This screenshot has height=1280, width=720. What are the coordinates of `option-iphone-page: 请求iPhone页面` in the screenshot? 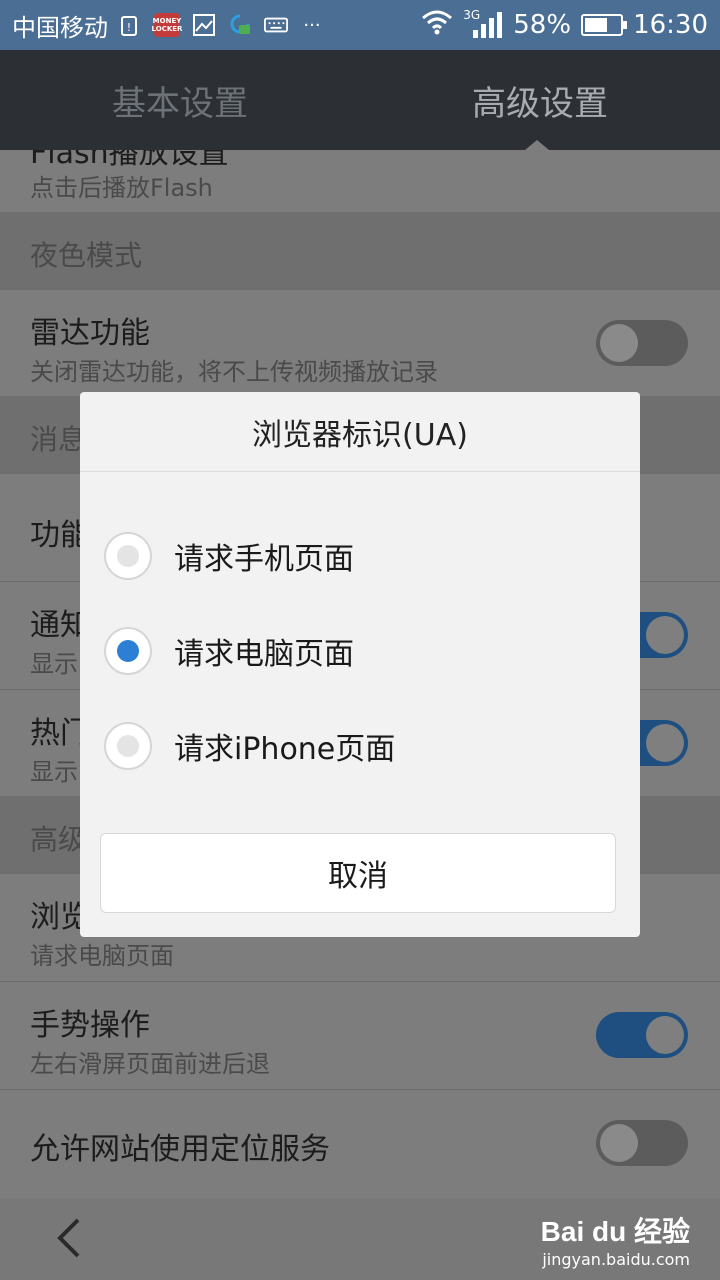 It's located at (364, 746).